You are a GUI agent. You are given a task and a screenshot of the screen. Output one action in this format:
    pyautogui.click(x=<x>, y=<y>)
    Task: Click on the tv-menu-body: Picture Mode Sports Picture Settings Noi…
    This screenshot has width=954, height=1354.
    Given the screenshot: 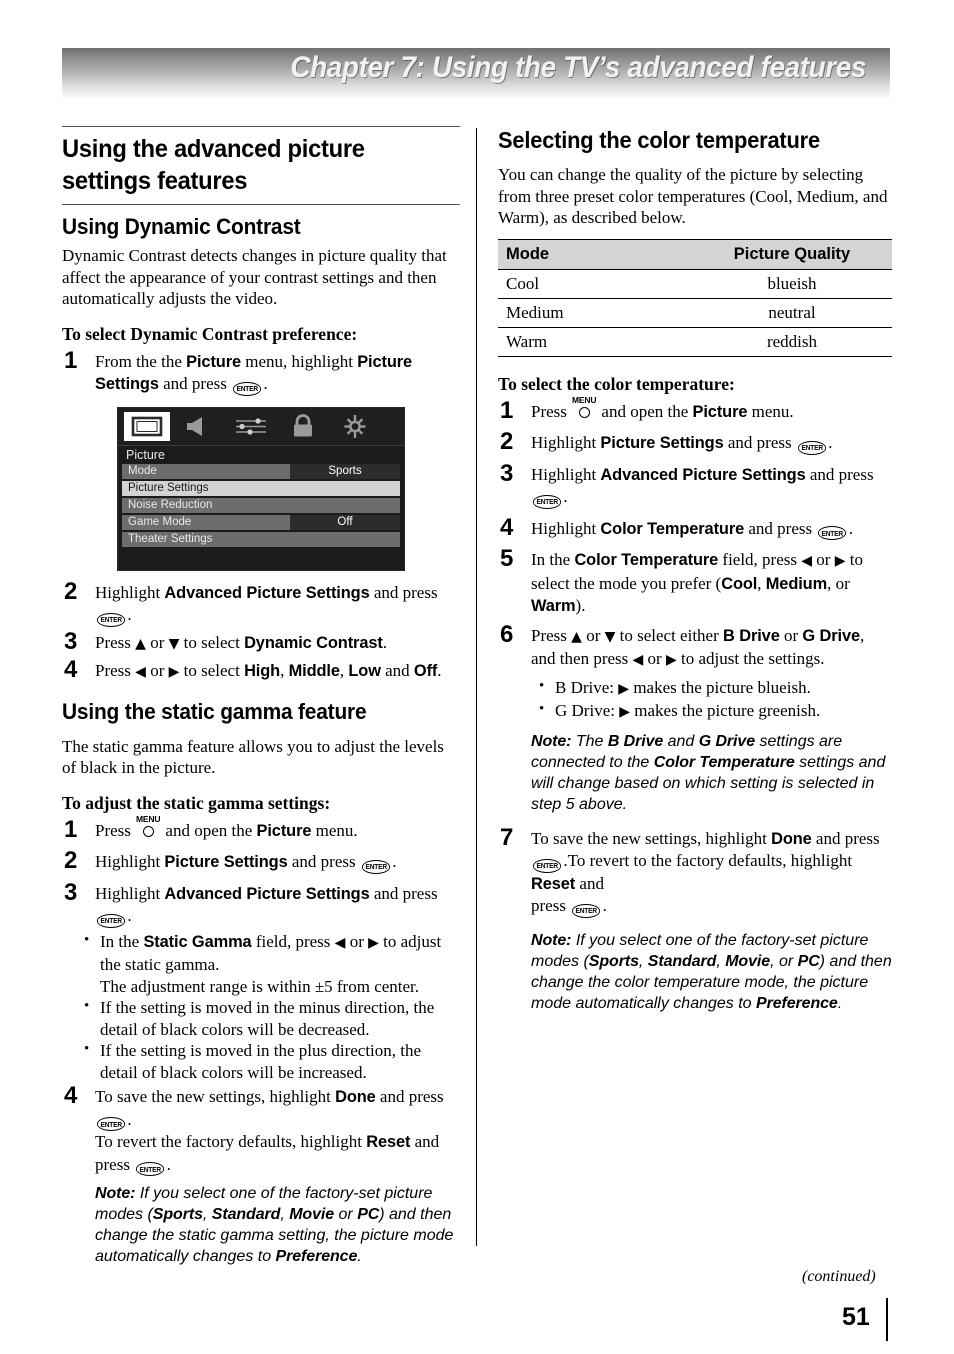 What is the action you would take?
    pyautogui.click(x=261, y=496)
    